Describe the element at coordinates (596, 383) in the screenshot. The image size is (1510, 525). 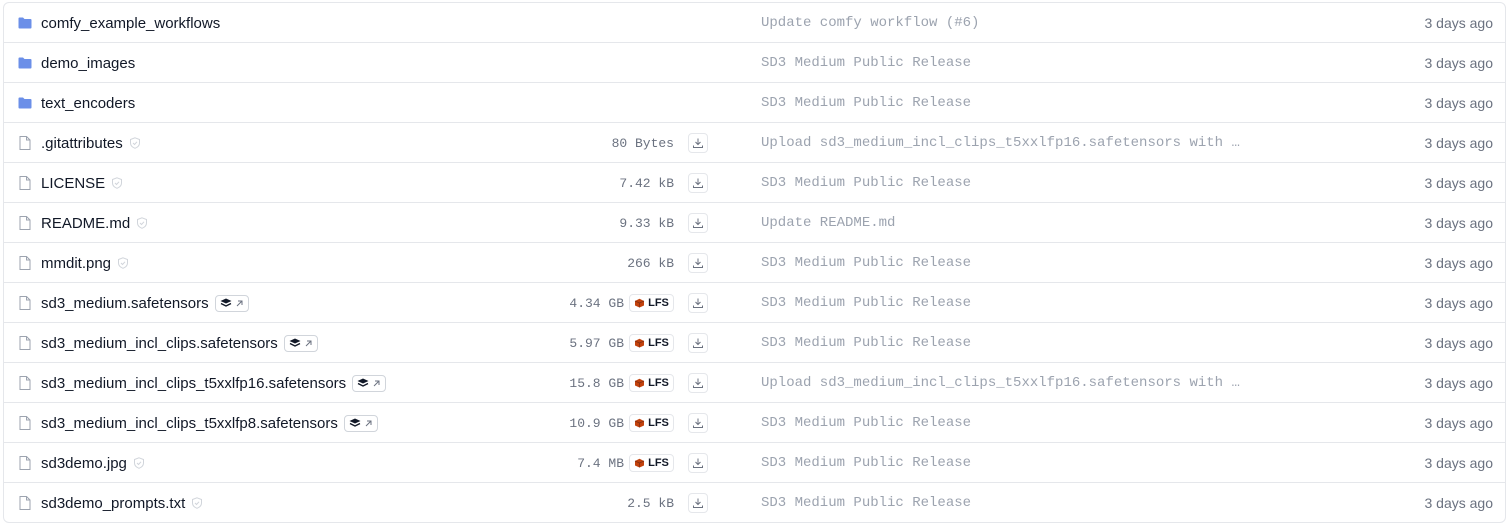
I see `file-size: 15.8 GB` at that location.